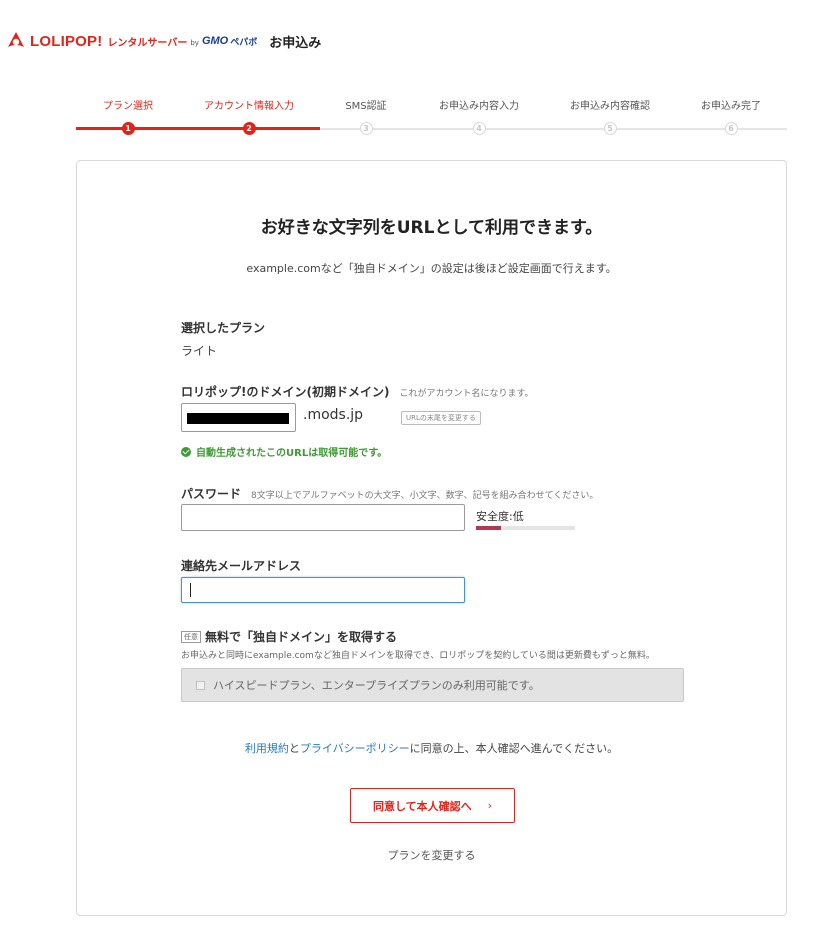 The height and width of the screenshot is (935, 819). I want to click on domain-available-text: 自動生成されたこのURLは取得可能です。, so click(292, 453).